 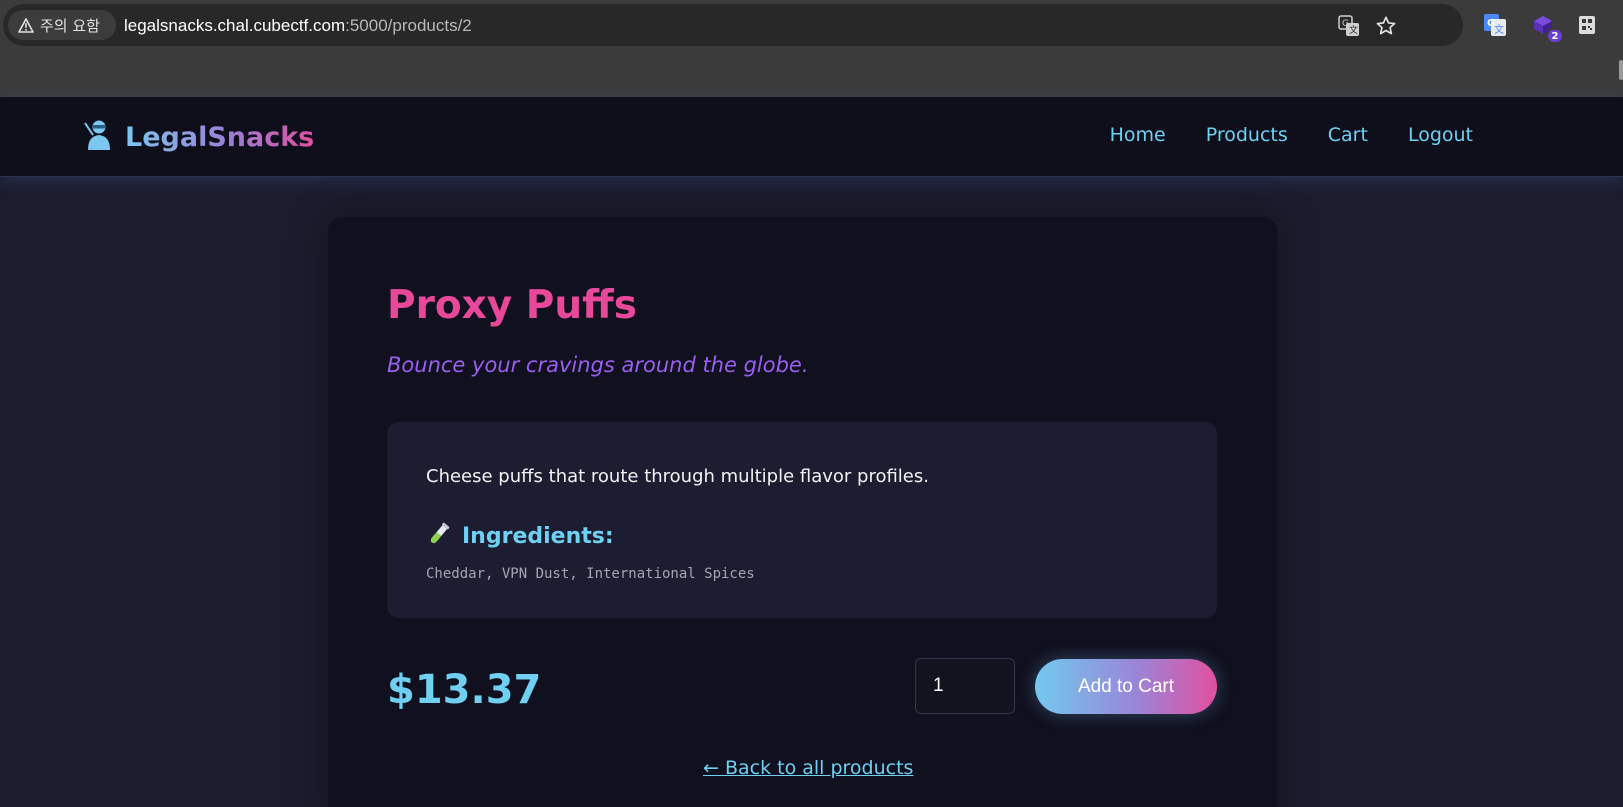 I want to click on url-host: legalsnacks.chal.cubectf.com, so click(x=235, y=25).